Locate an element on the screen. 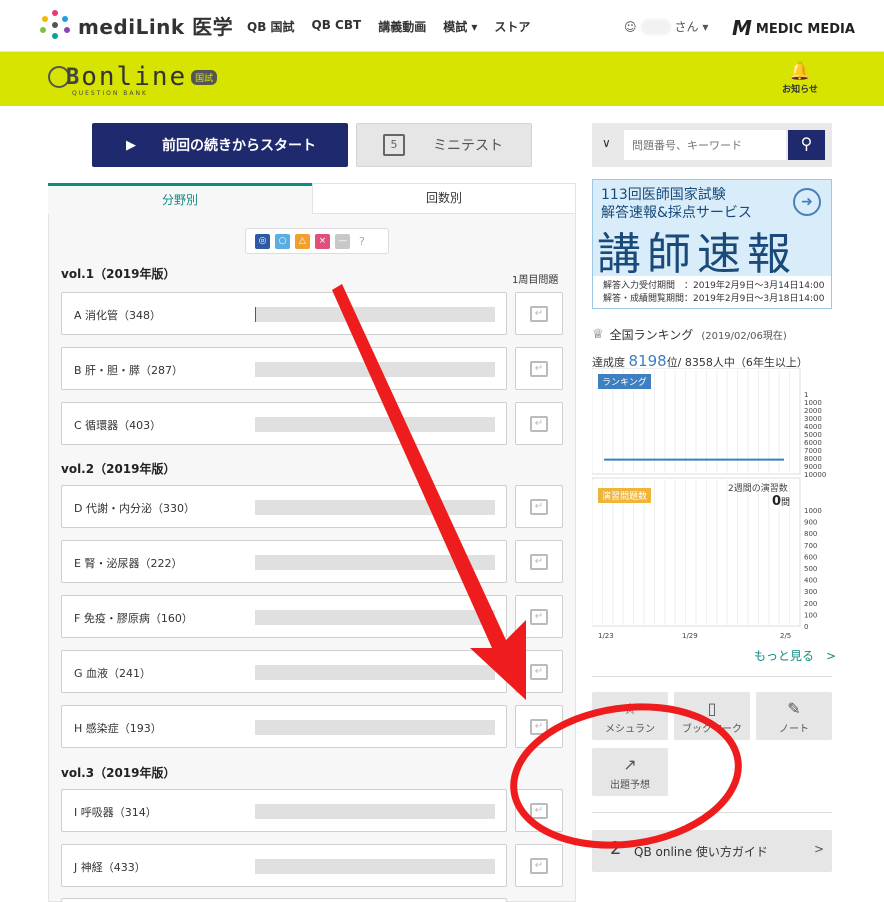  subject-name: A 消化管（348） is located at coordinates (118, 315).